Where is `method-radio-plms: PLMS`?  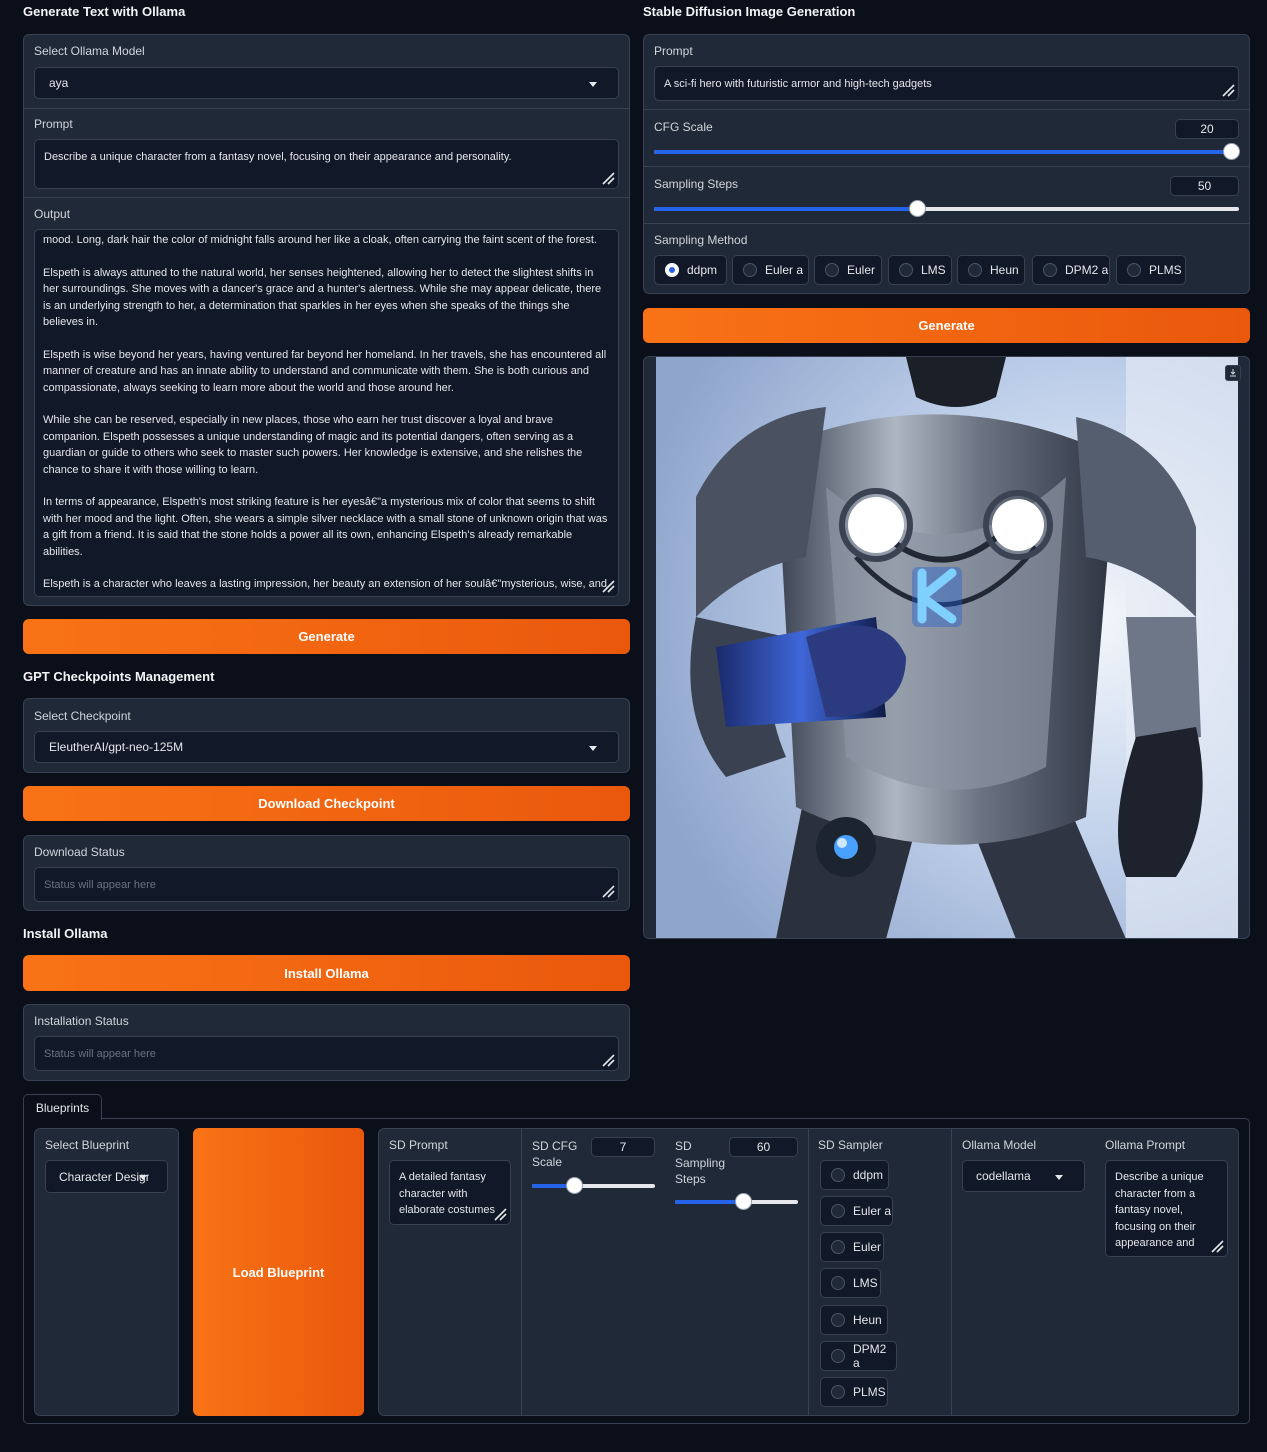
method-radio-plms: PLMS is located at coordinates (1151, 270).